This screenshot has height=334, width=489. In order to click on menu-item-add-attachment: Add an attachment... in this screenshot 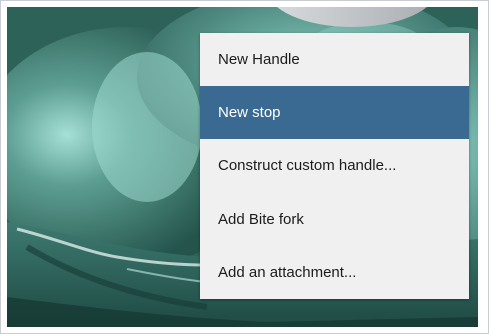, I will do `click(334, 272)`.